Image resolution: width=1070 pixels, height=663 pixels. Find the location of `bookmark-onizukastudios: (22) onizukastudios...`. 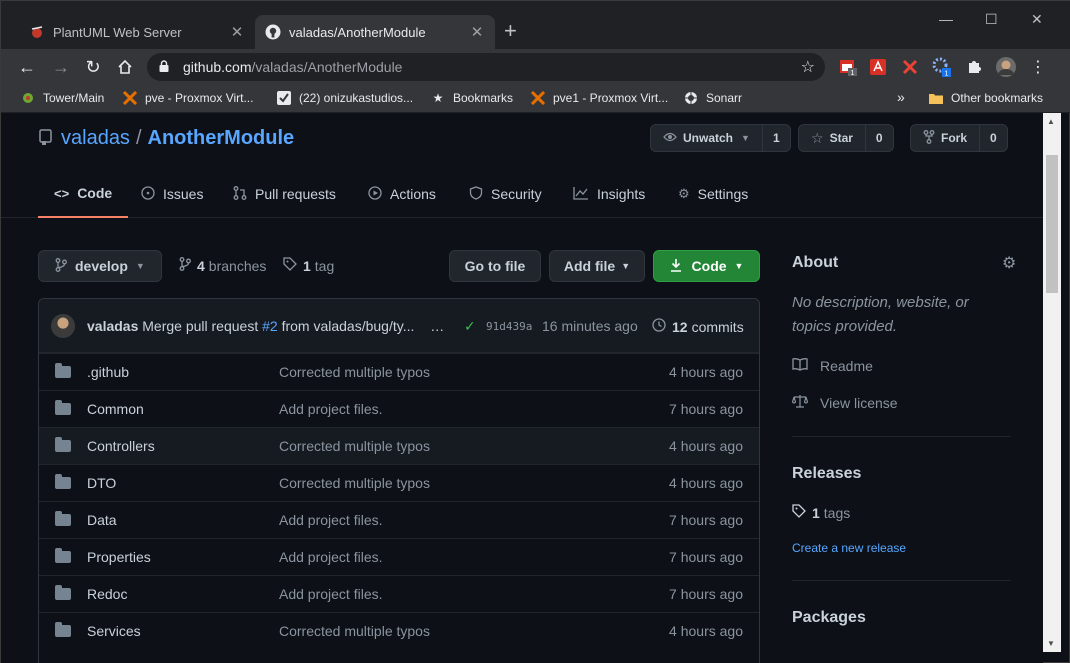

bookmark-onizukastudios: (22) onizukastudios... is located at coordinates (345, 98).